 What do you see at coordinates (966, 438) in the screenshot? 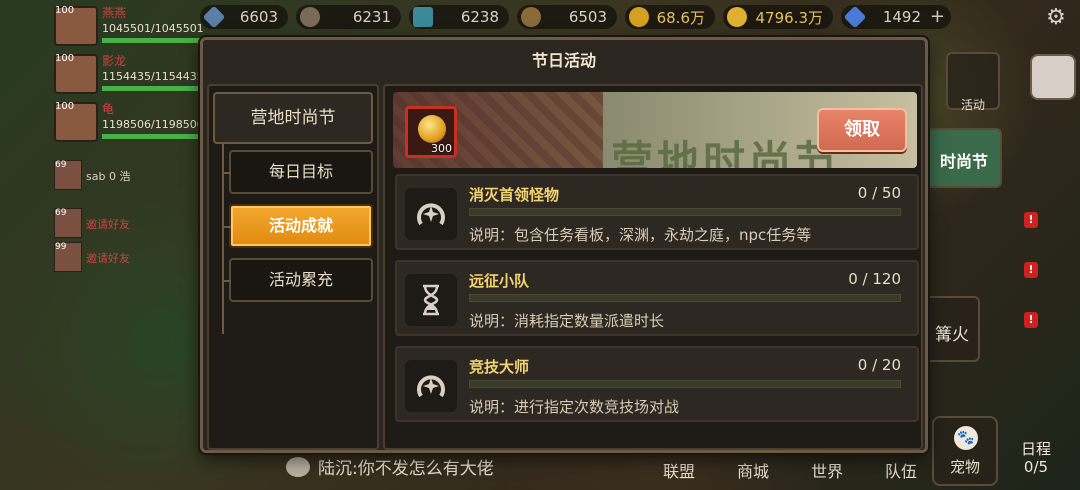
I see `paw-icon: 🐾` at bounding box center [966, 438].